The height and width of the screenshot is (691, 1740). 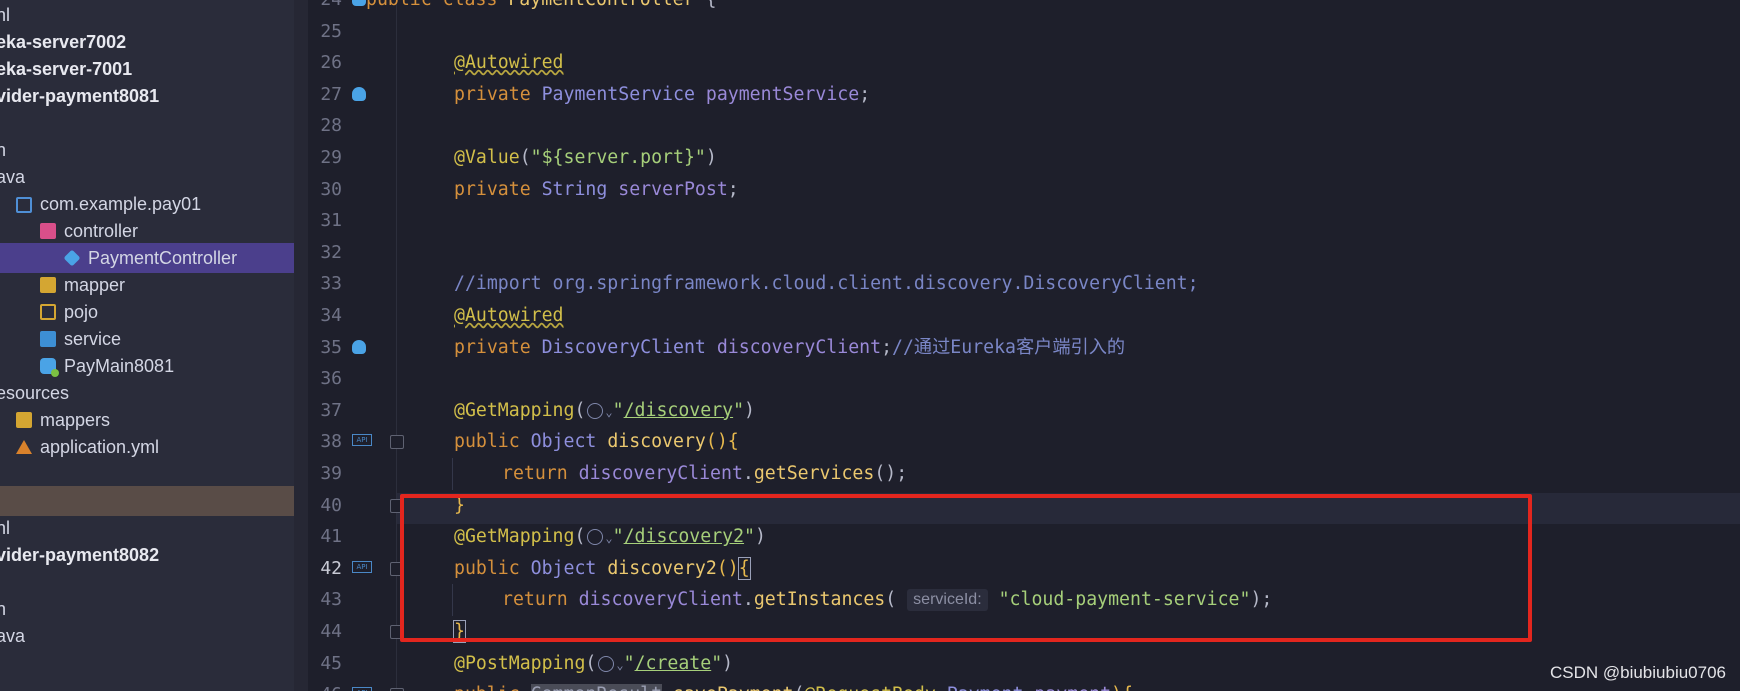 I want to click on annotation-highlight-box, so click(x=966, y=568).